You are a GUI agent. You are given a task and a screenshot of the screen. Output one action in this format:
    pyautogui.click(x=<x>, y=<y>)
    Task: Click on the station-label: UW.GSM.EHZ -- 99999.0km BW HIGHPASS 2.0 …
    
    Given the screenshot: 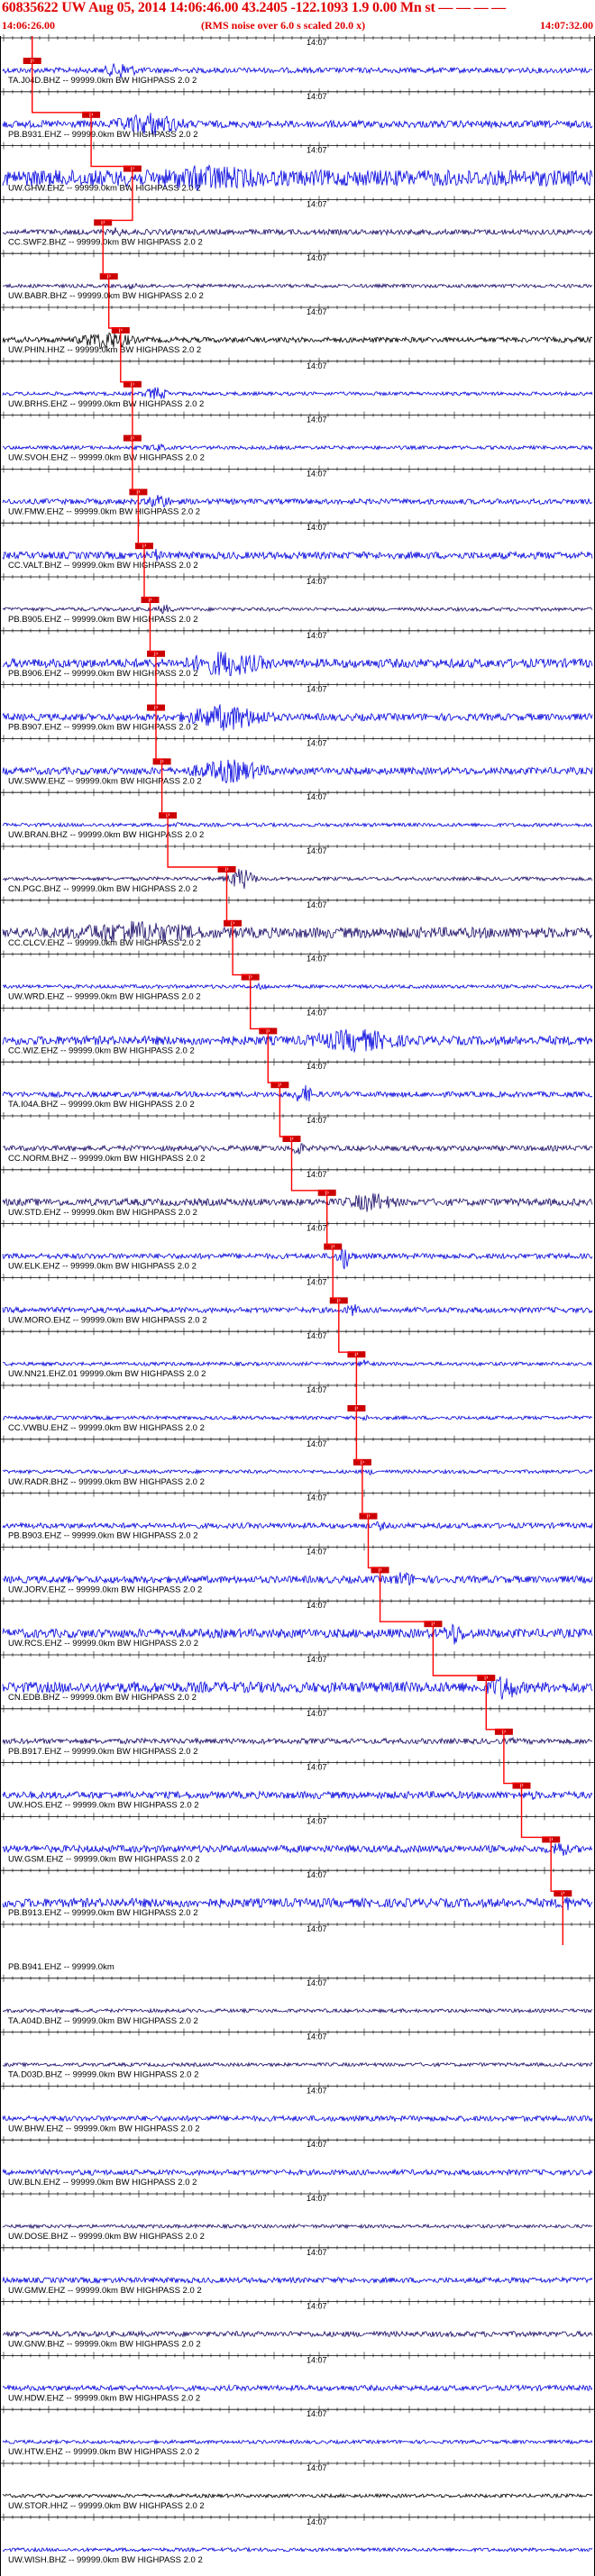 What is the action you would take?
    pyautogui.click(x=104, y=1859)
    